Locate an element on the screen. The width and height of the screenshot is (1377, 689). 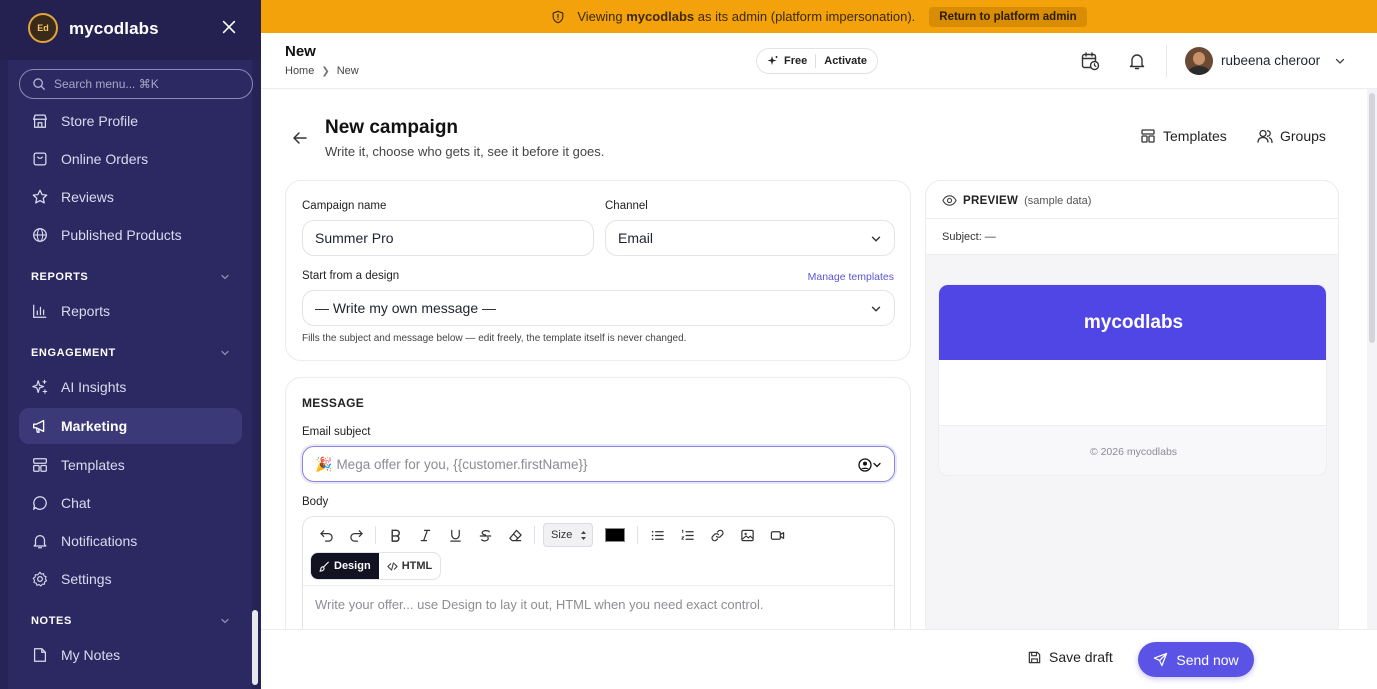
paintbrush-icon is located at coordinates (324, 566).